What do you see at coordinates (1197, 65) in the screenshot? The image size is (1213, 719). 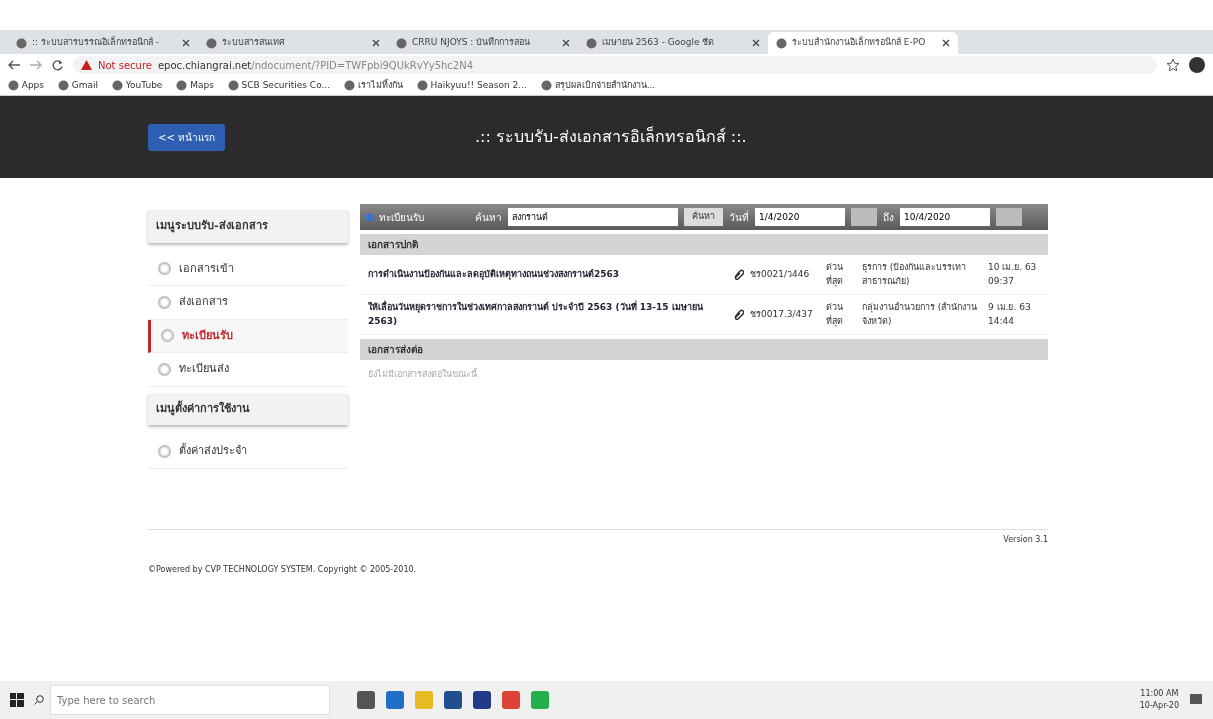 I see `avatar-icon` at bounding box center [1197, 65].